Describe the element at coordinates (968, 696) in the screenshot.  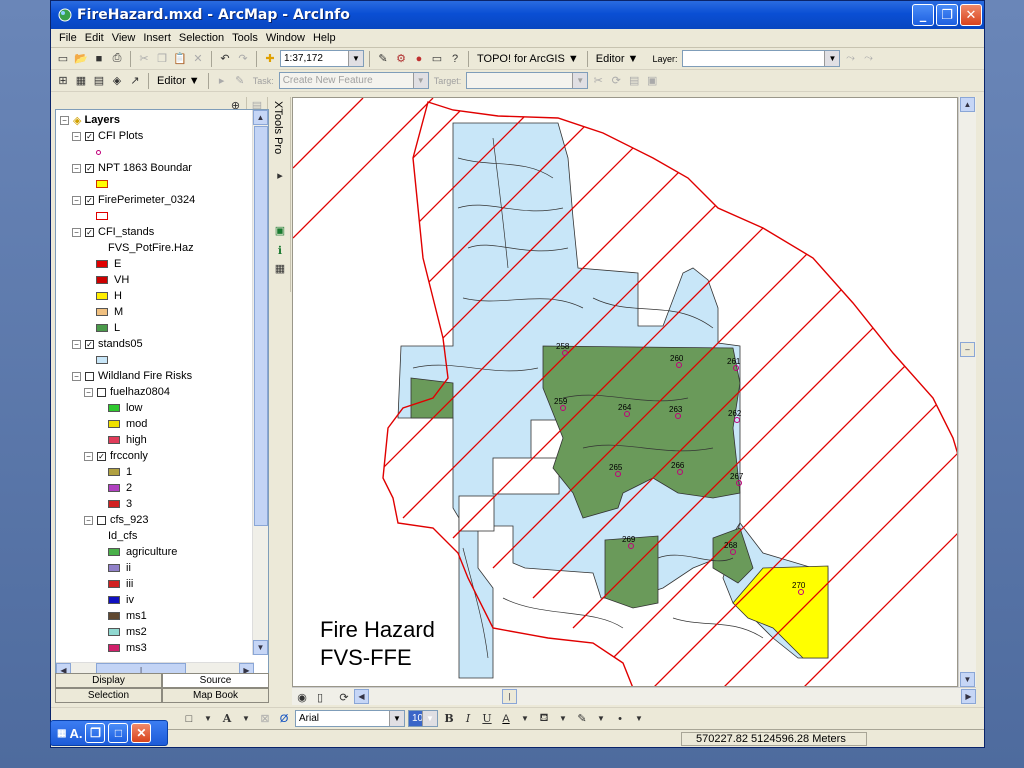
I see `scroll-right-icon: ▶` at that location.